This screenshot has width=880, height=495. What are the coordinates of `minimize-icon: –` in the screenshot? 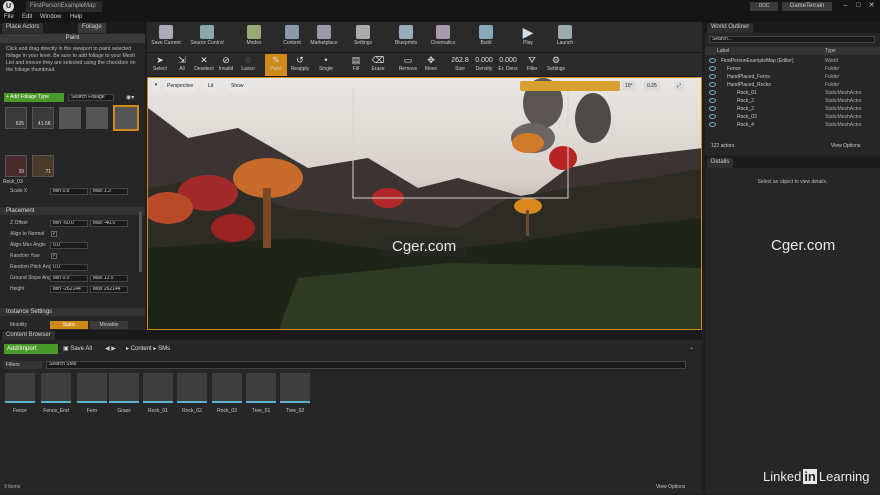 It's located at (845, 6).